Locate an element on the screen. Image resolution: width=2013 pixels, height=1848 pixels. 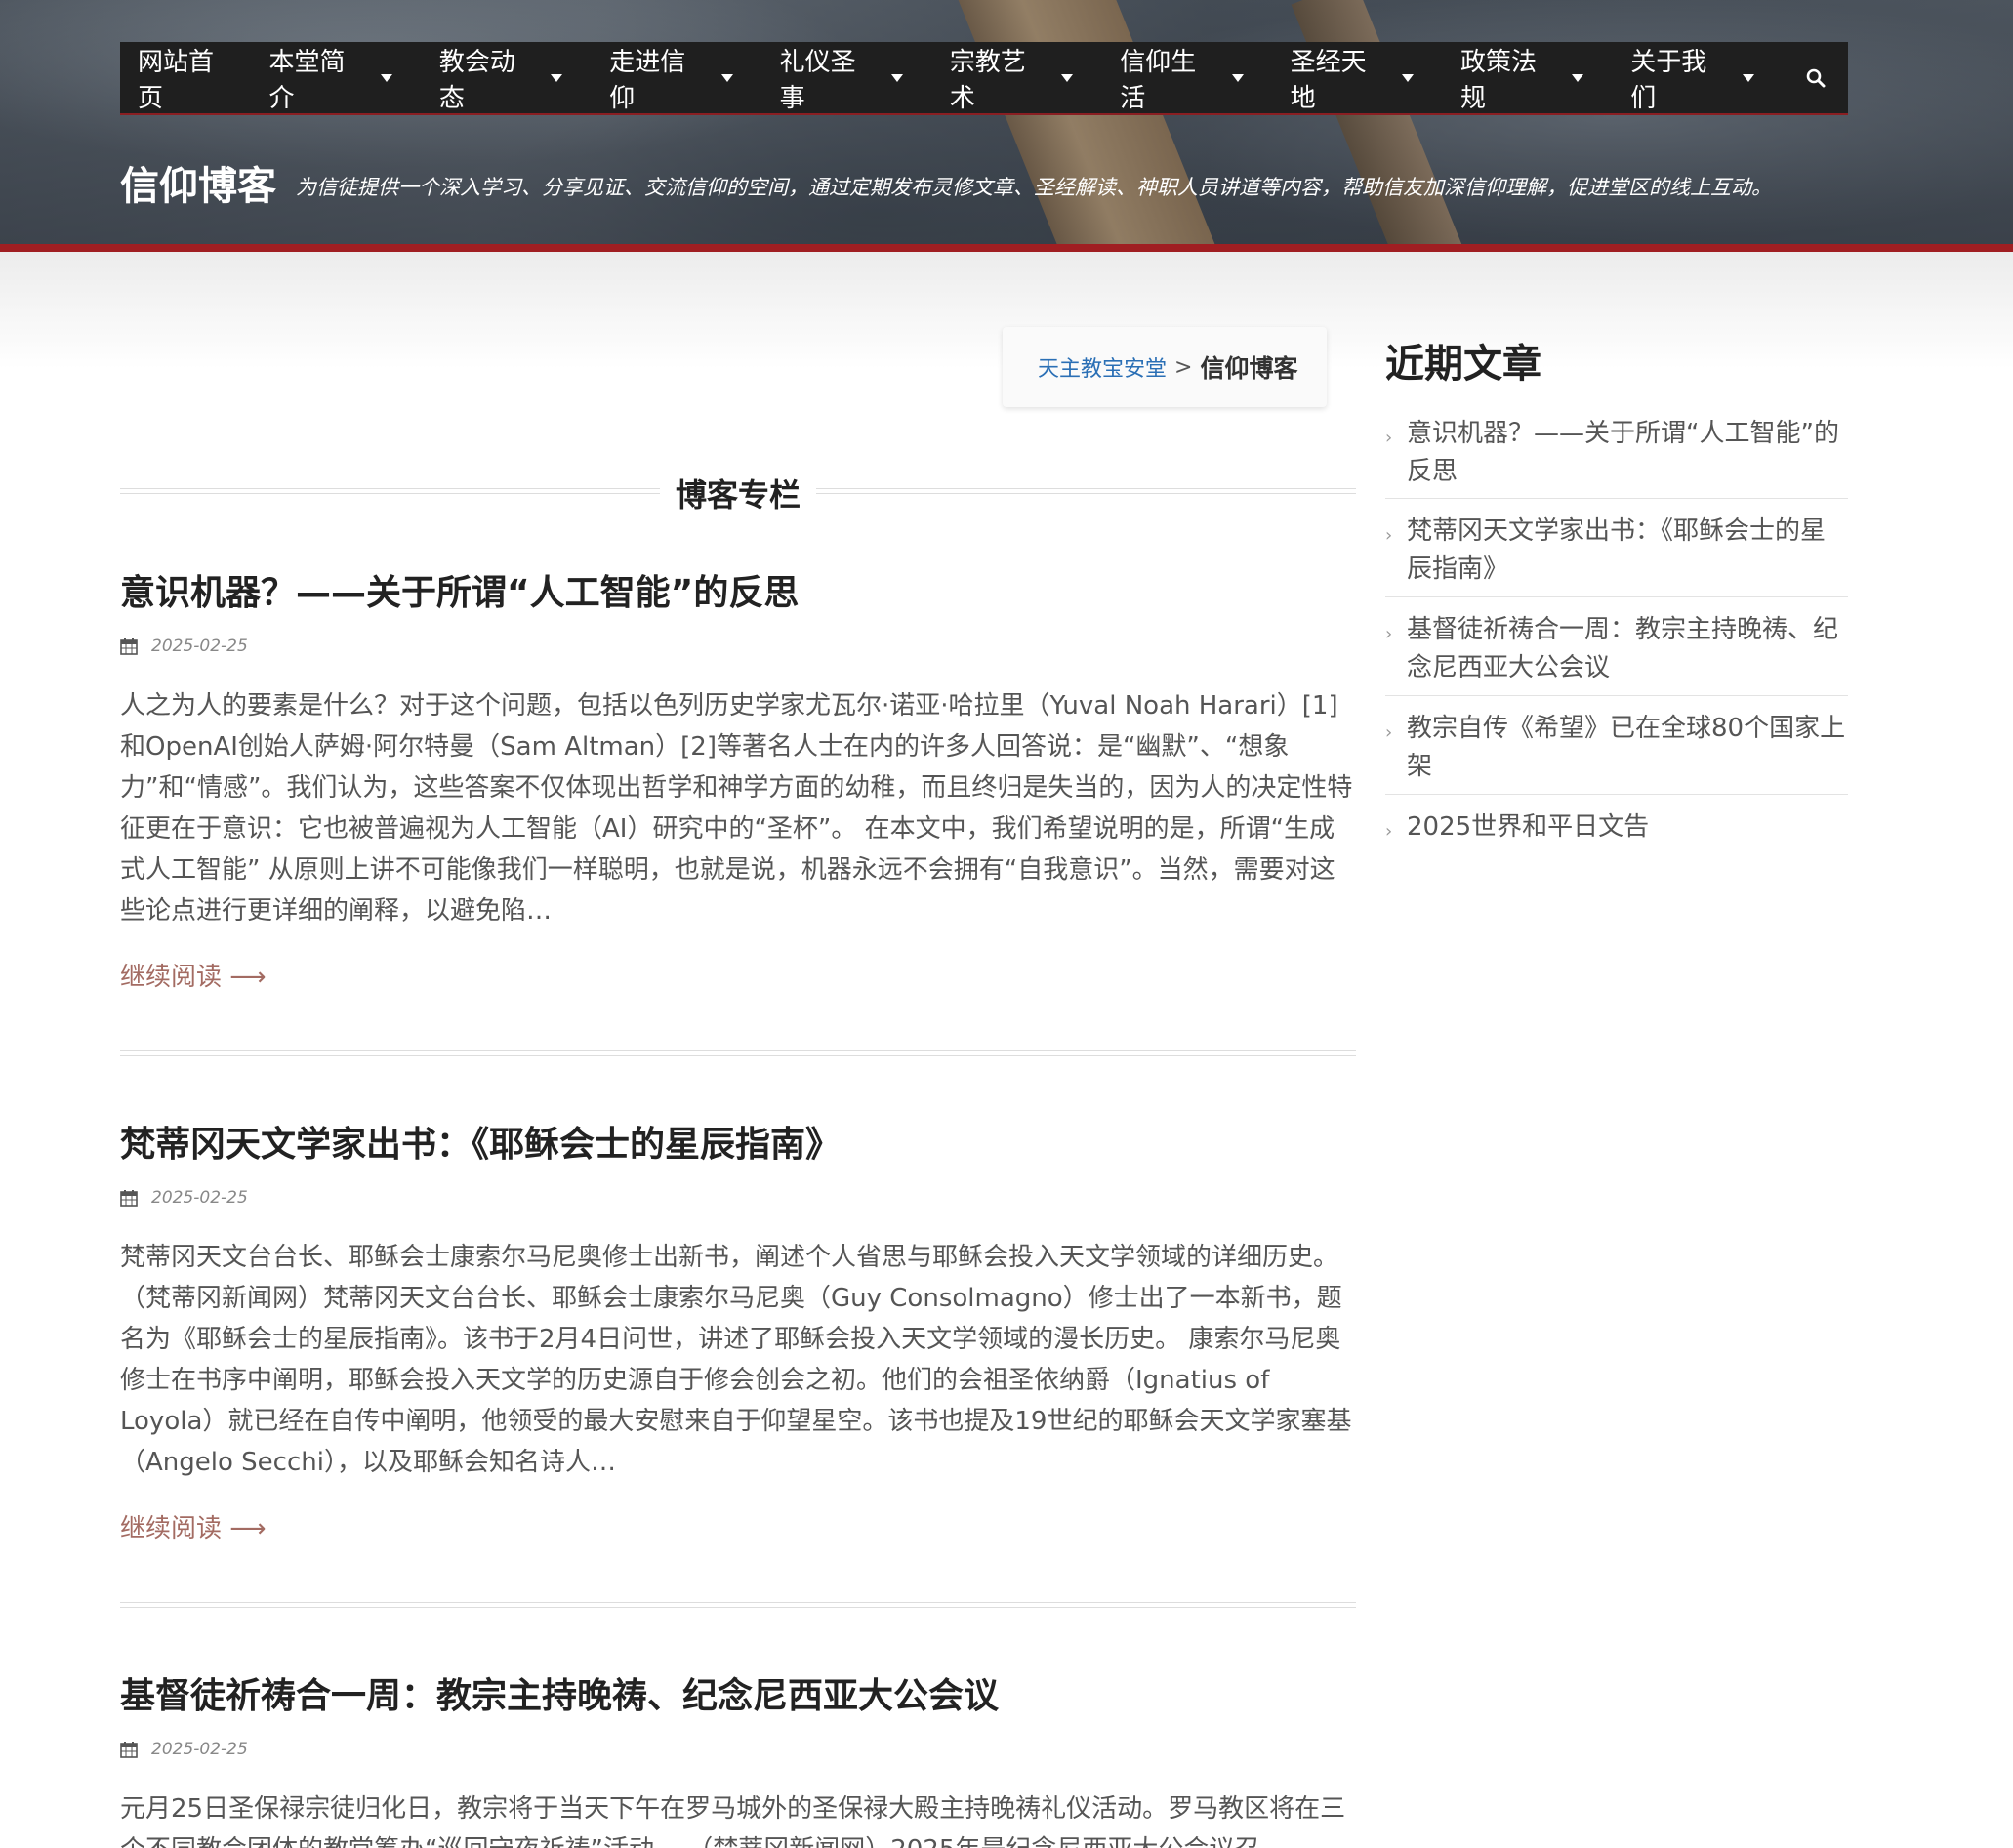
nav-item-about-us: 关于我们 is located at coordinates (1698, 77).